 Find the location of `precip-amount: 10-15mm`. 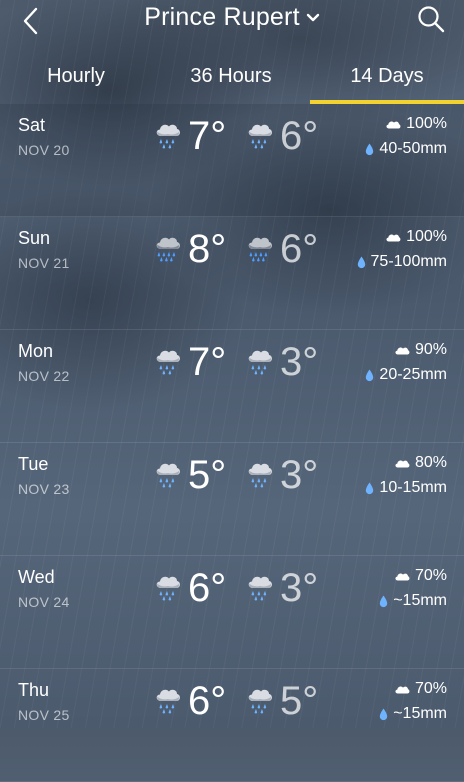

precip-amount: 10-15mm is located at coordinates (406, 488).